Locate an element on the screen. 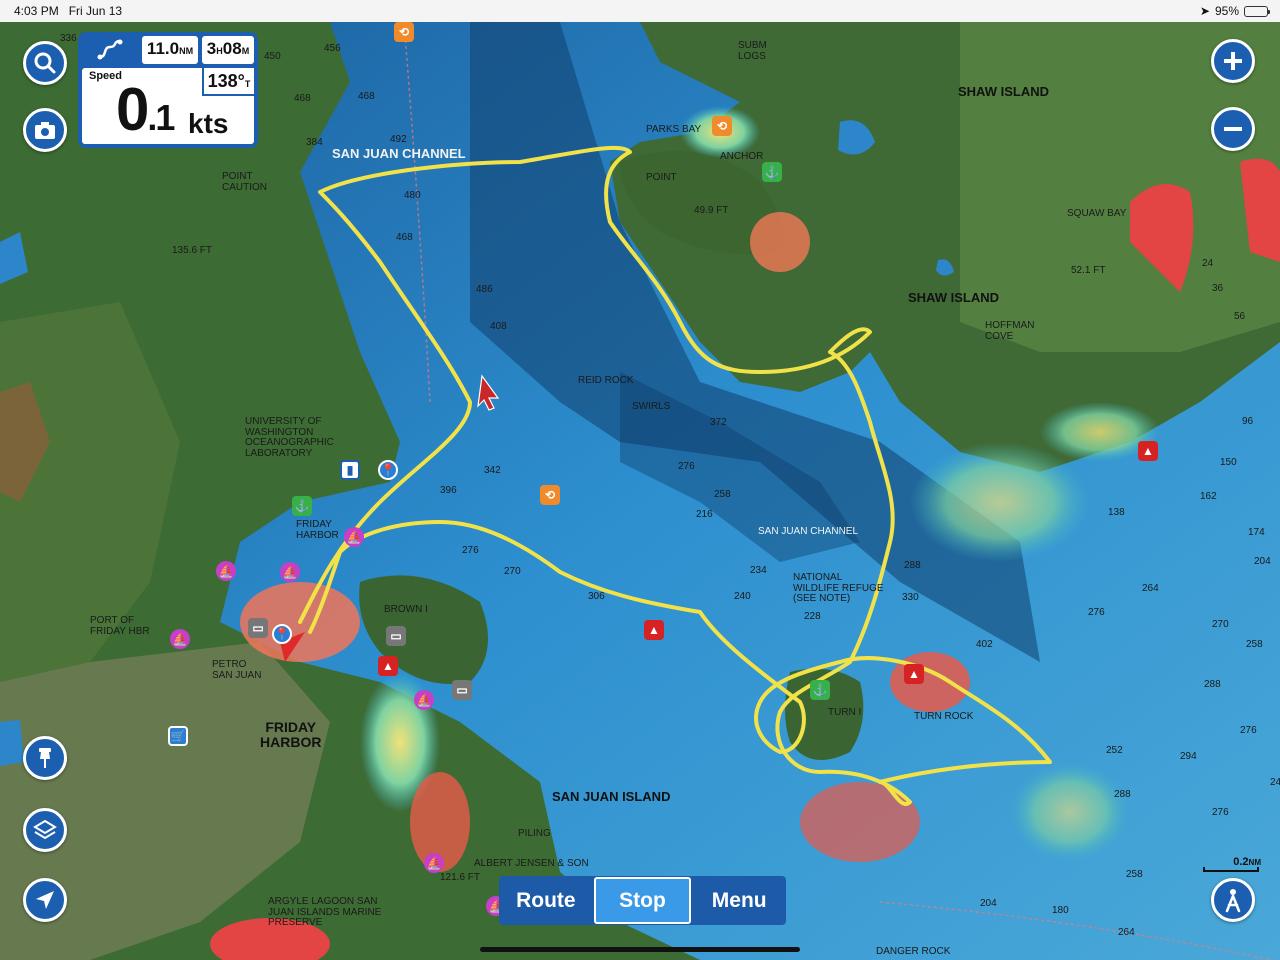 The width and height of the screenshot is (1280, 960). speed-decimal: .1 is located at coordinates (161, 117).